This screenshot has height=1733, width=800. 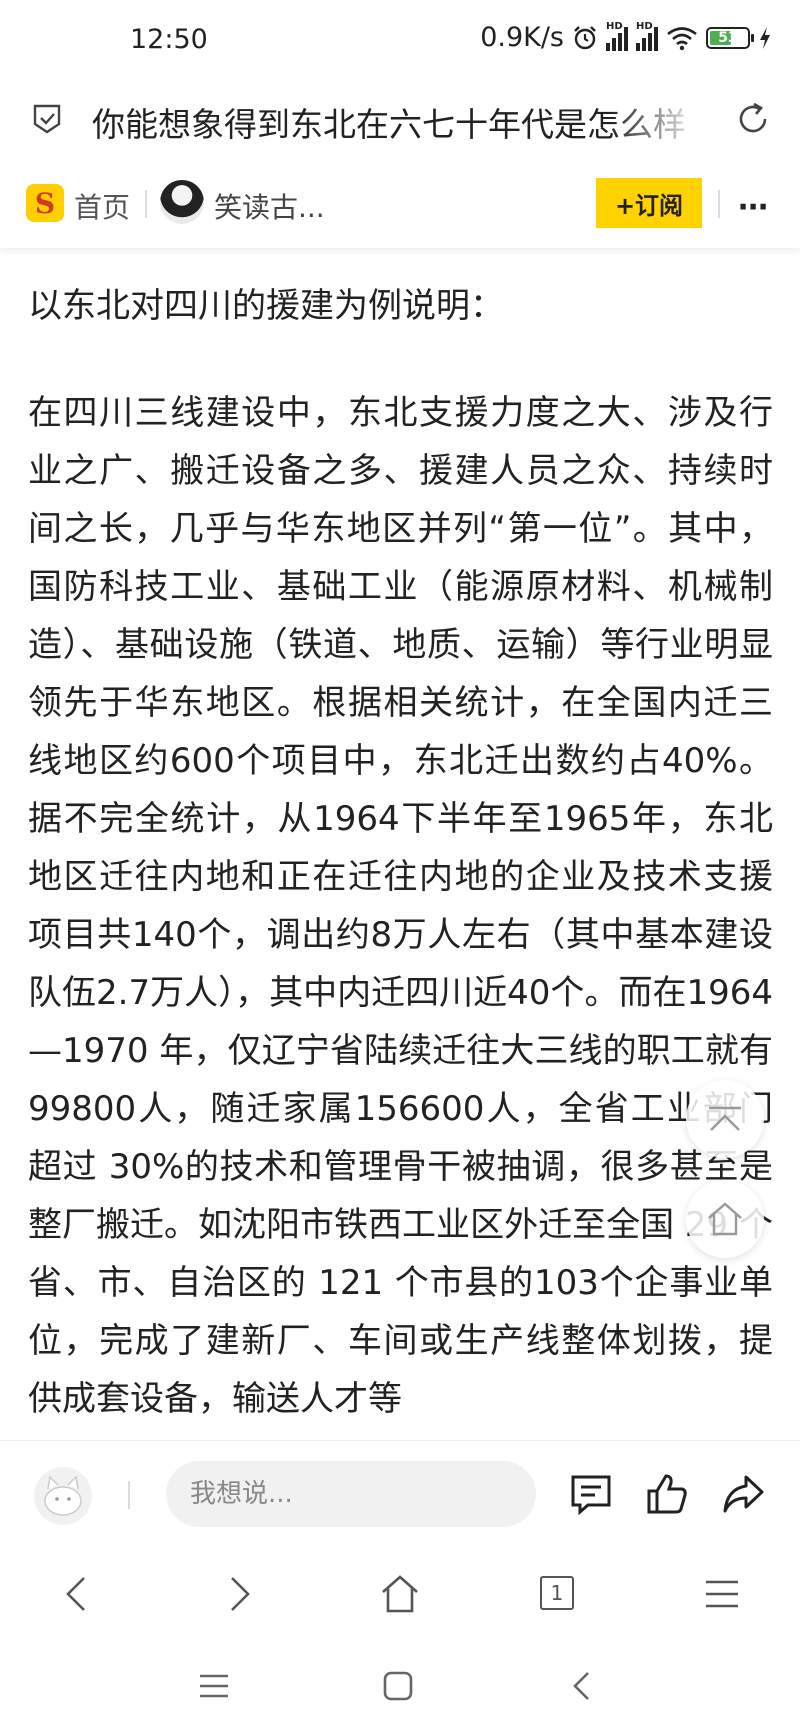 I want to click on tabs-button: 1, so click(x=557, y=1593).